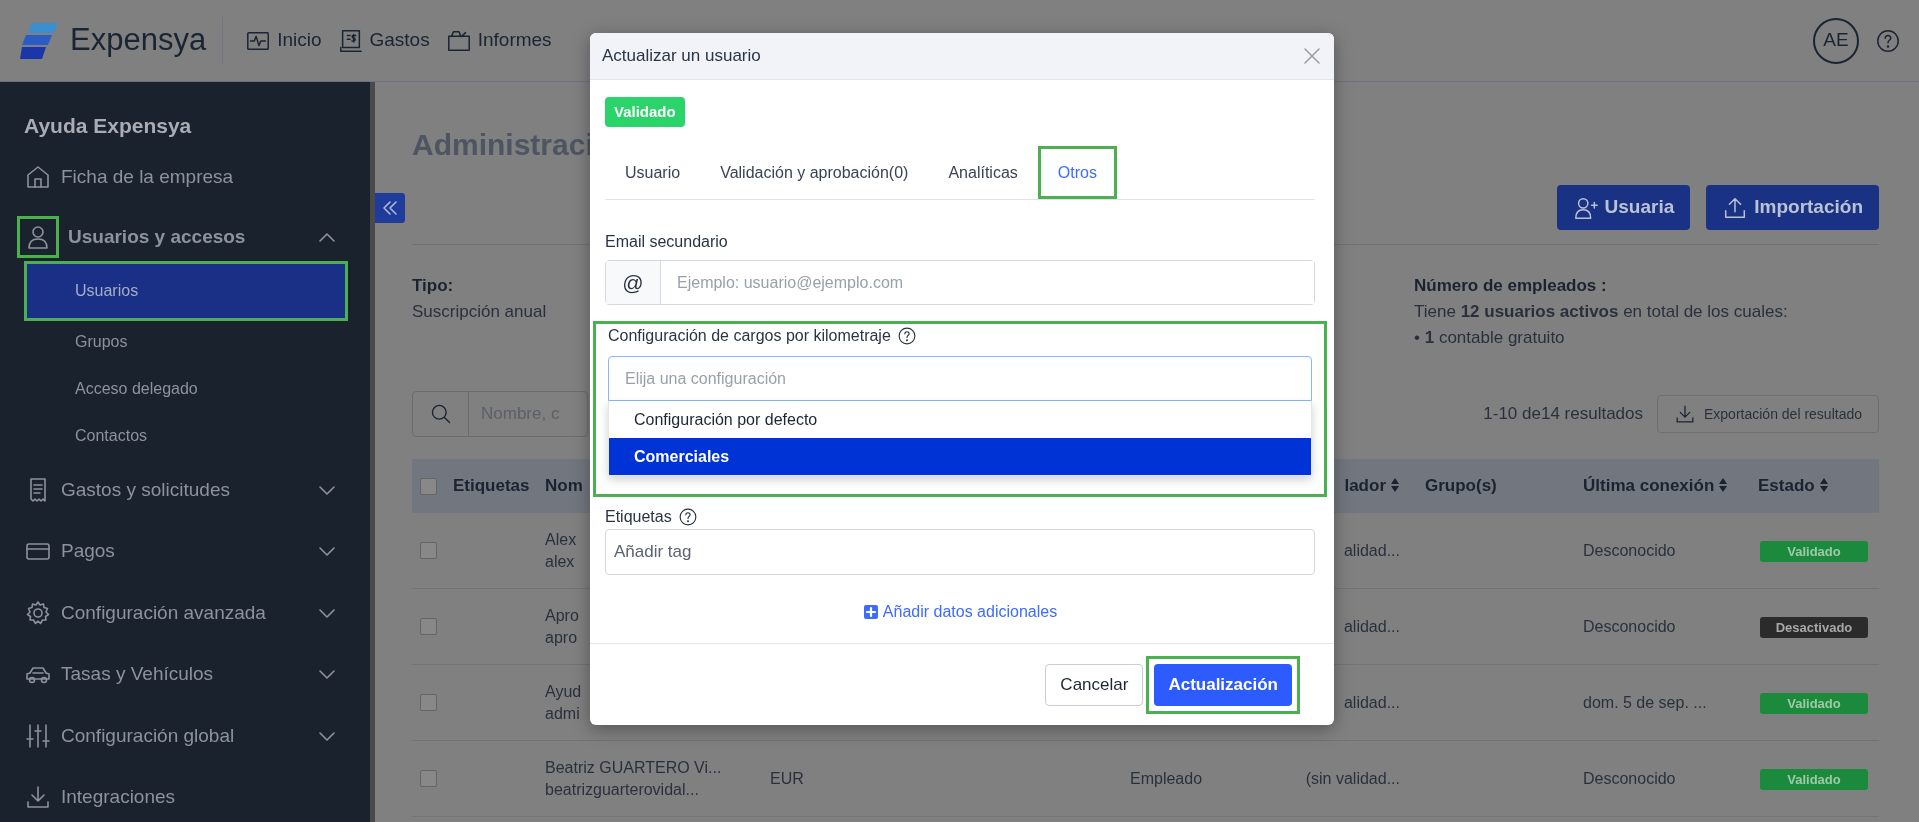  Describe the element at coordinates (638, 517) in the screenshot. I see `field-label: Etiquetas` at that location.